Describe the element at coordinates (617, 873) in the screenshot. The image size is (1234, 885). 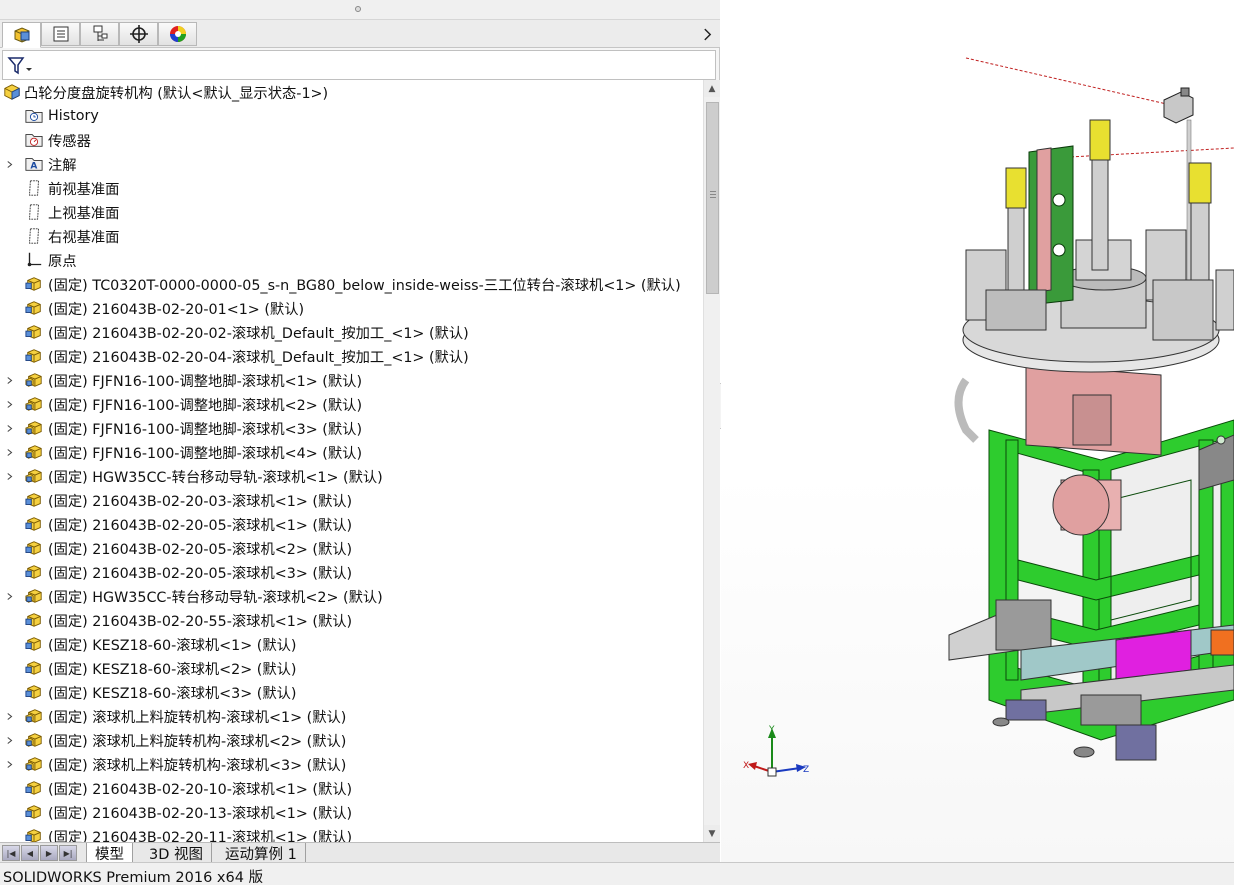
I see `status-bar: SOLIDWORKS Premium 2016 x64 版` at that location.